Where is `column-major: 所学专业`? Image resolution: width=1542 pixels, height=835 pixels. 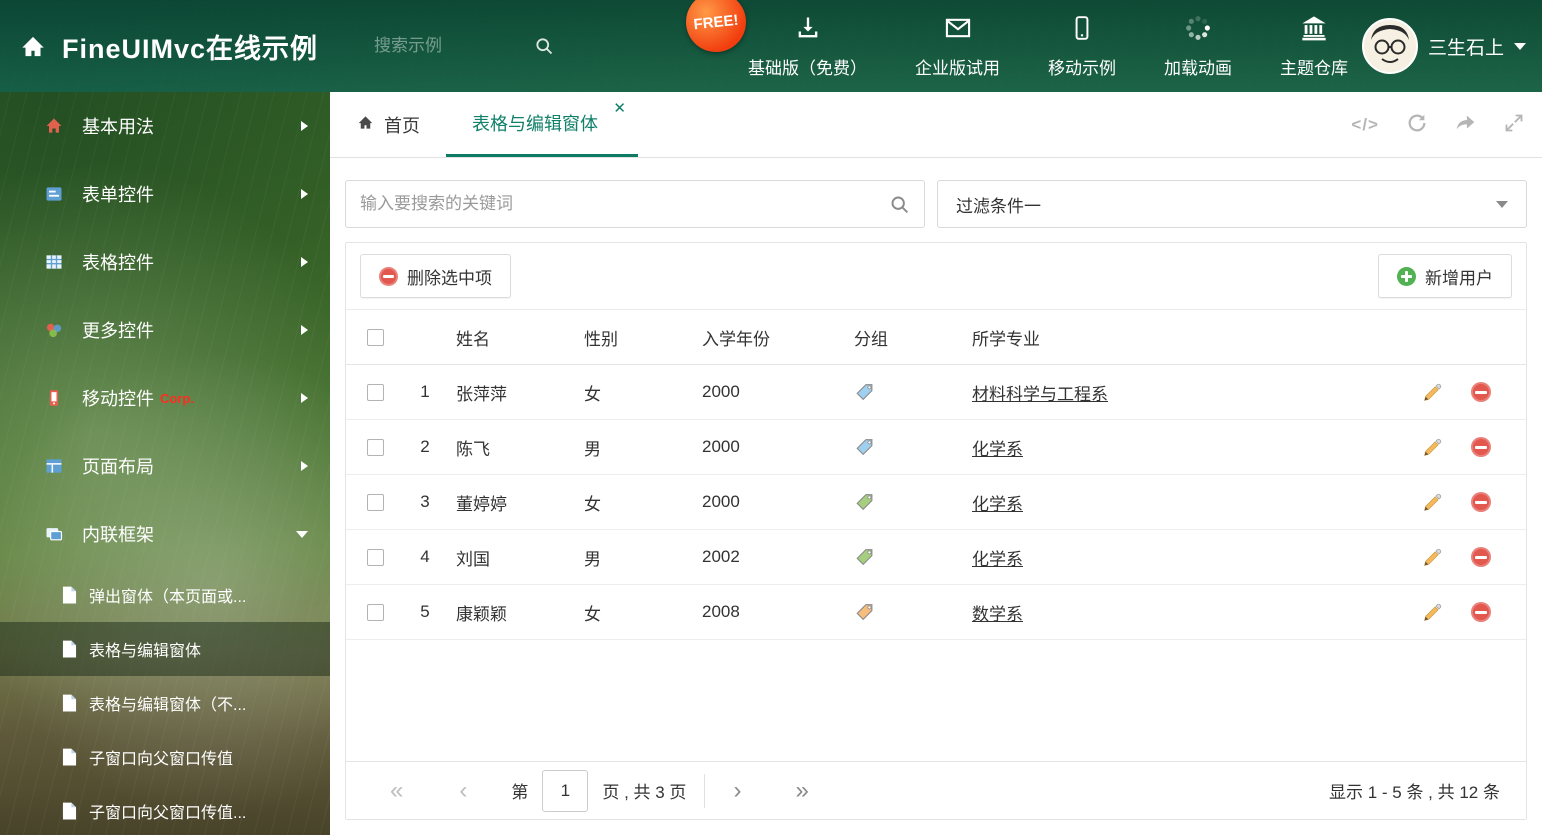 column-major: 所学专业 is located at coordinates (1188, 337).